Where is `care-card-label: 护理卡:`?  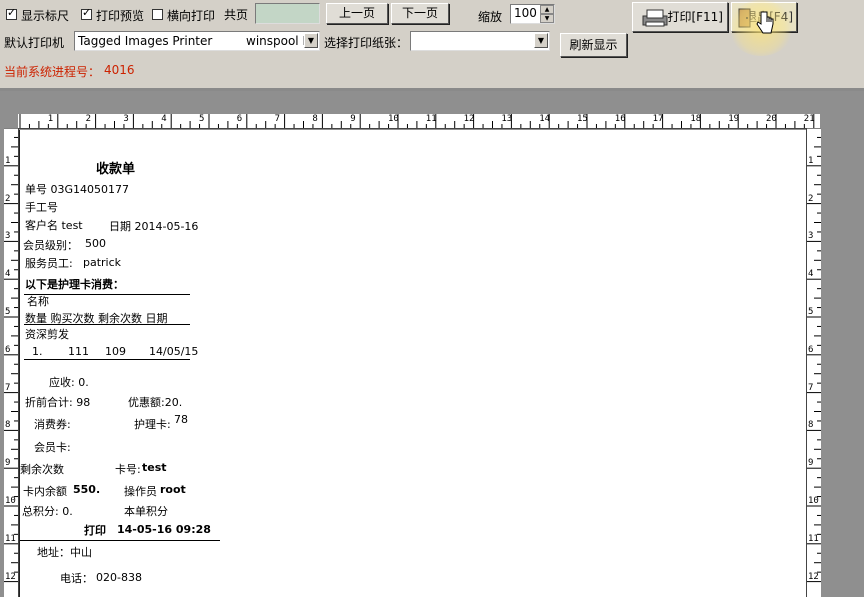
care-card-label: 护理卡: is located at coordinates (152, 424).